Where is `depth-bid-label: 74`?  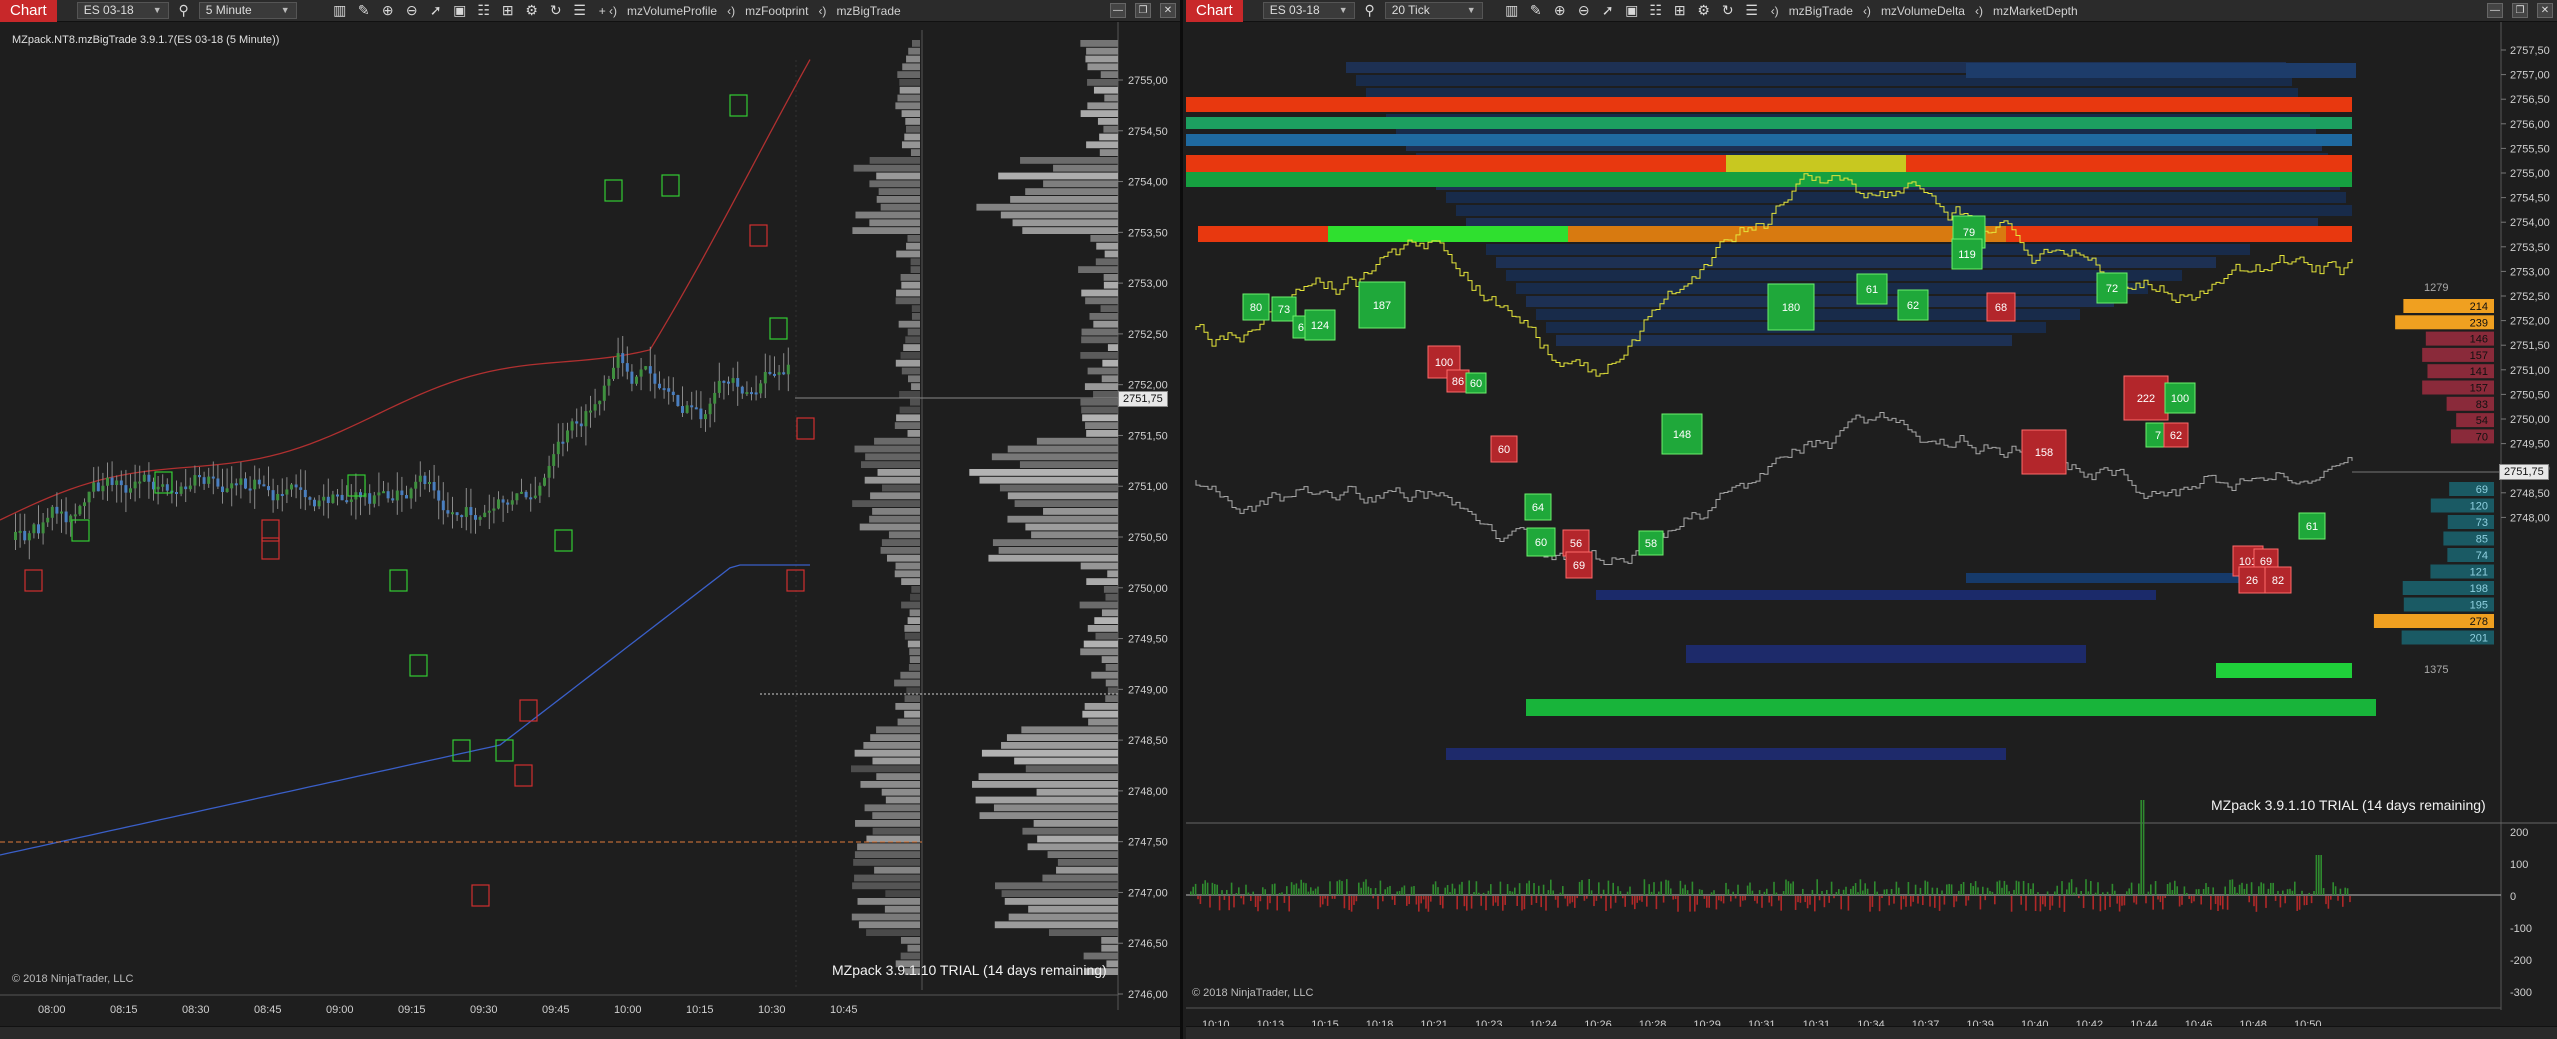
depth-bid-label: 74 is located at coordinates (2482, 556).